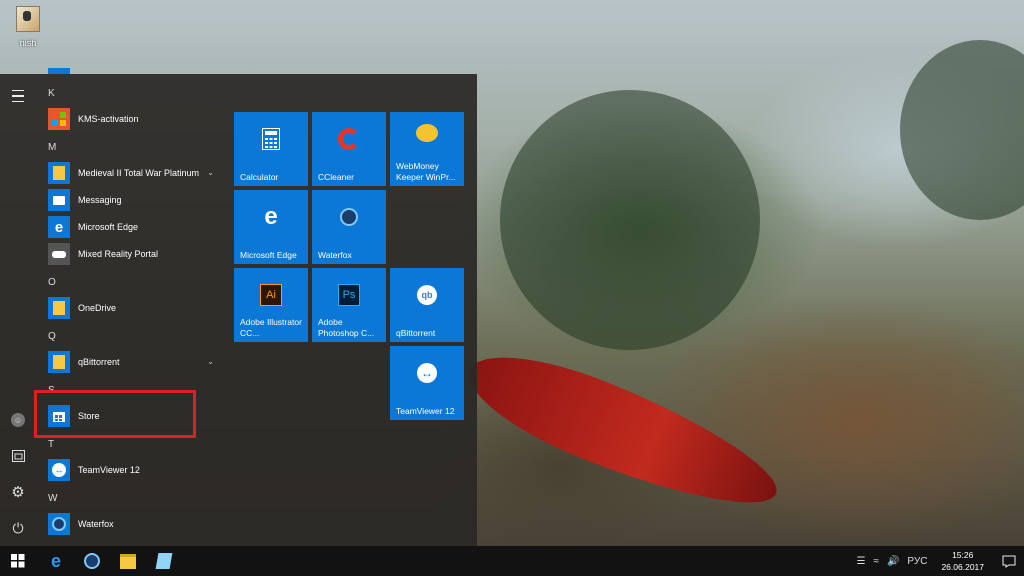 The width and height of the screenshot is (1024, 576). Describe the element at coordinates (164, 561) in the screenshot. I see `notepad-icon` at that location.